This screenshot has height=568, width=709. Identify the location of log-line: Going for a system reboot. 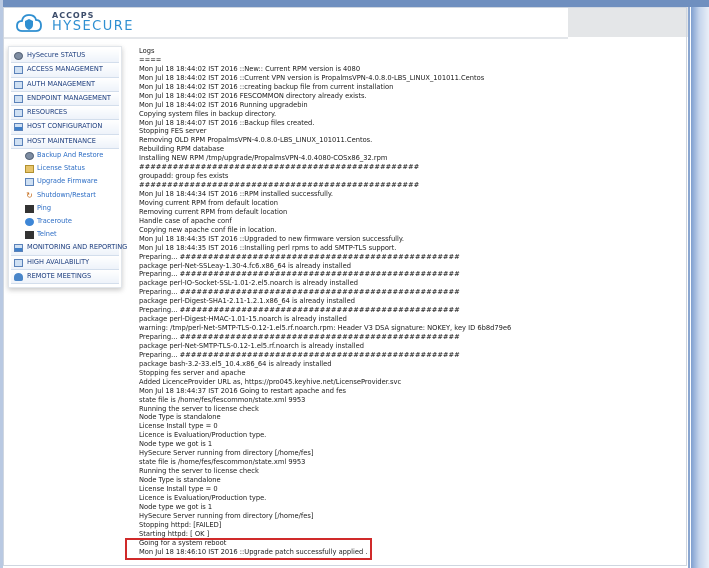
(183, 542).